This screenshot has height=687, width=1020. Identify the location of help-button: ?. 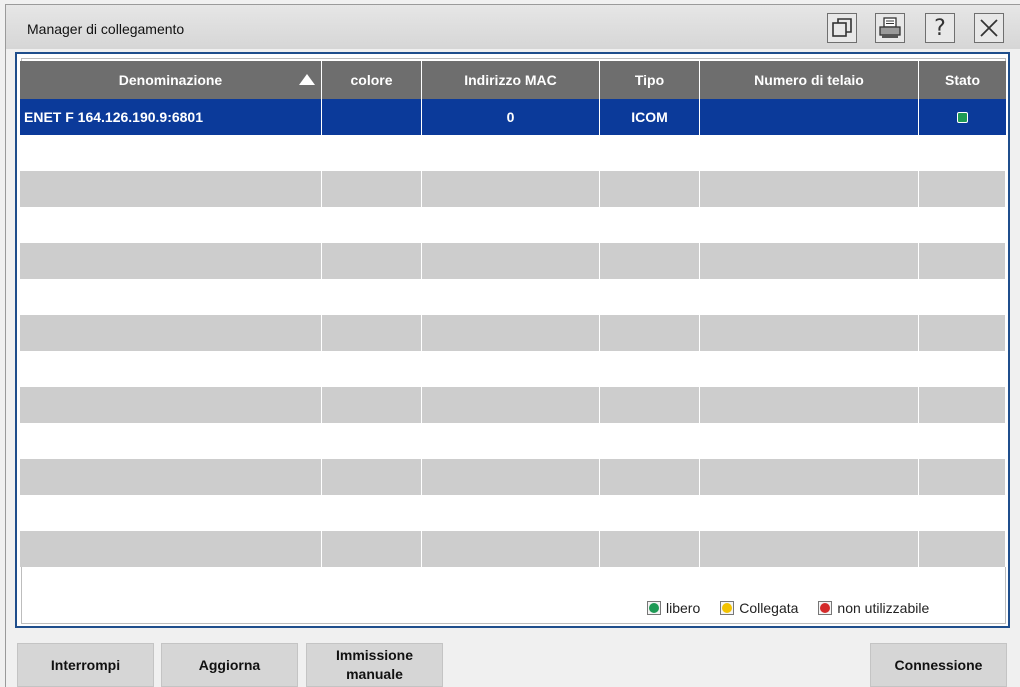
(940, 28).